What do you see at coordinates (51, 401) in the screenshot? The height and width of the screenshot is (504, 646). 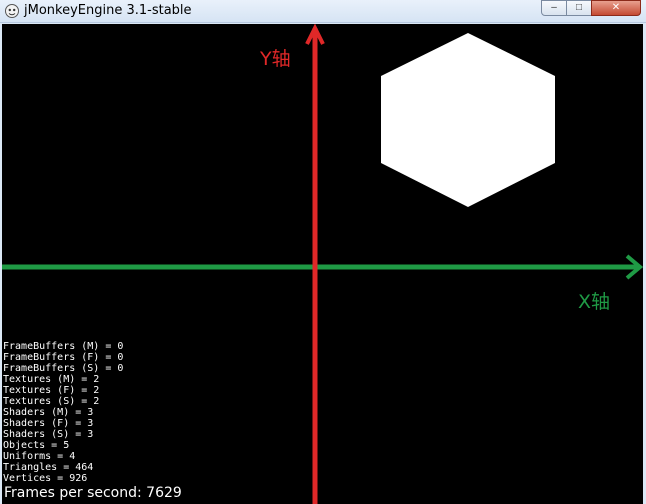 I see `stat-line: Textures (S) = 2` at bounding box center [51, 401].